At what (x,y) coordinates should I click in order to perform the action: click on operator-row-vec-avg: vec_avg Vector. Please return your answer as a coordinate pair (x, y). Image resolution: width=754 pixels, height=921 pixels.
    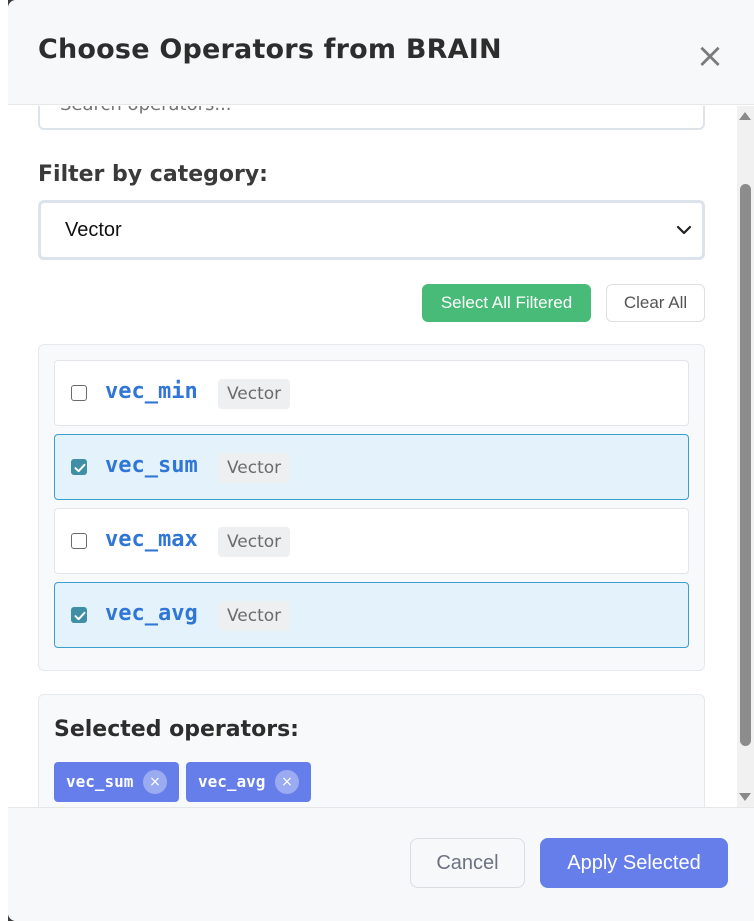
    Looking at the image, I should click on (371, 615).